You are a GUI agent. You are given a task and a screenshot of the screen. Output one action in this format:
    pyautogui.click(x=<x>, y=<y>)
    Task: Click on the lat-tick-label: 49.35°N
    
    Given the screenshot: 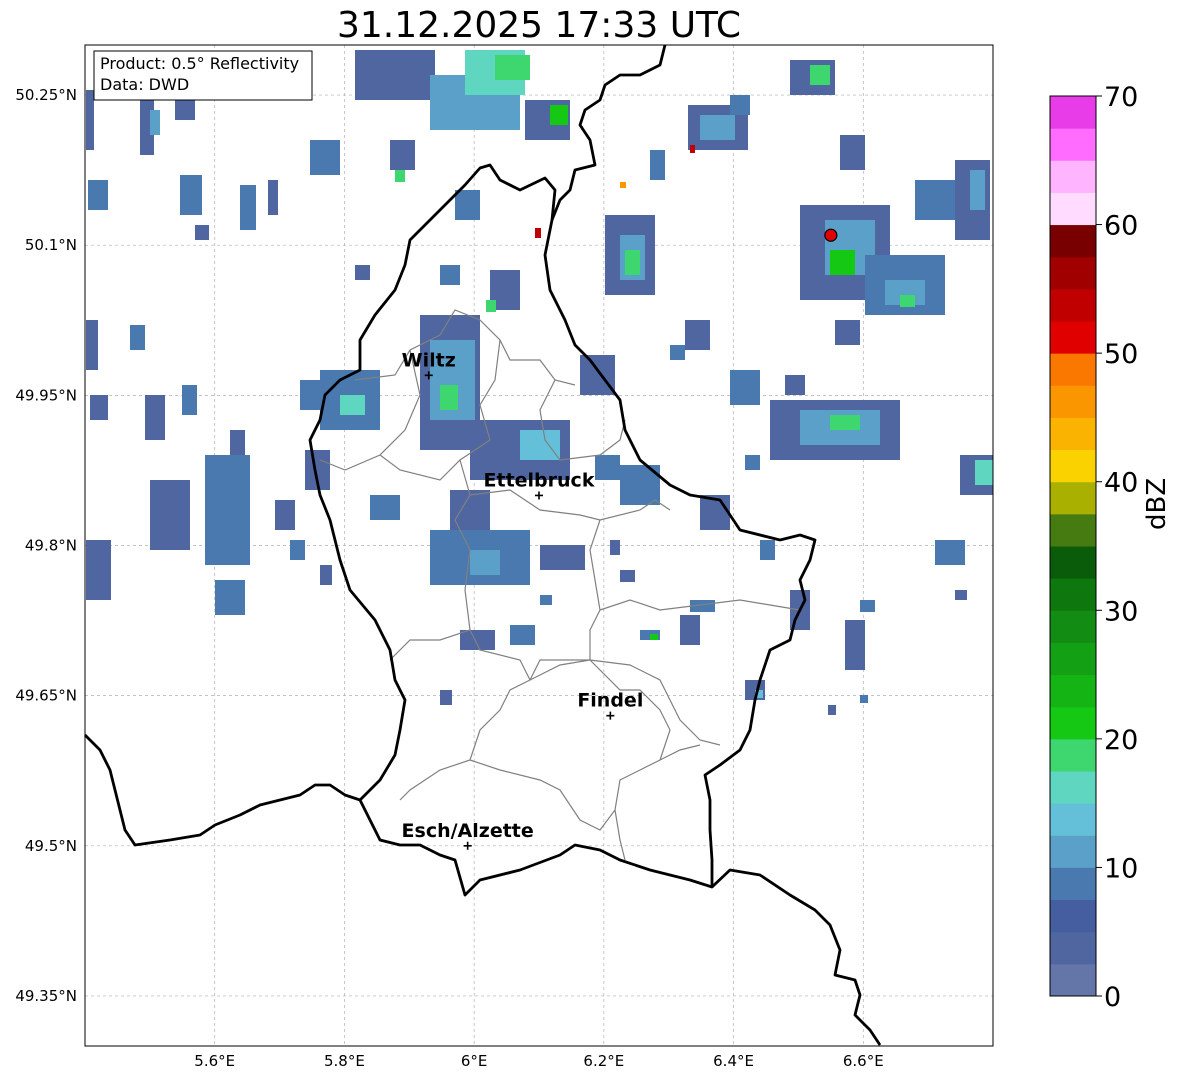 What is the action you would take?
    pyautogui.click(x=46, y=996)
    